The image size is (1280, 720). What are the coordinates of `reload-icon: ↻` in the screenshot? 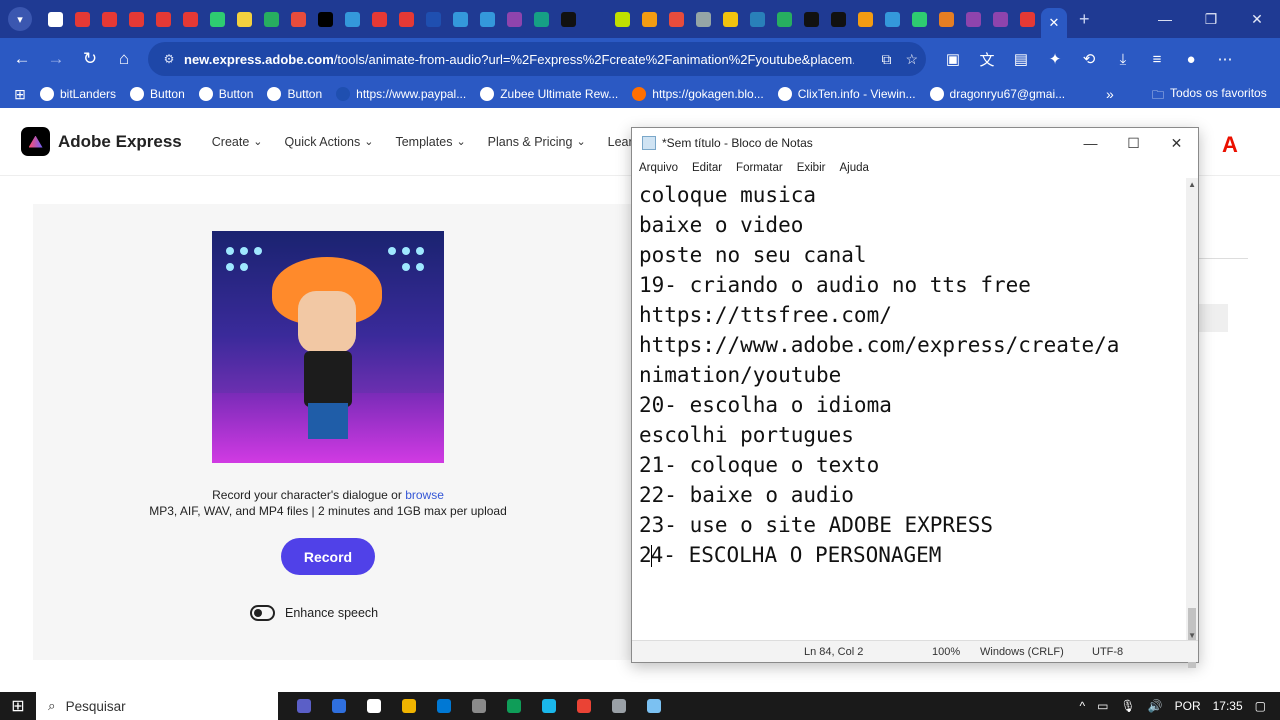 It's located at (90, 59).